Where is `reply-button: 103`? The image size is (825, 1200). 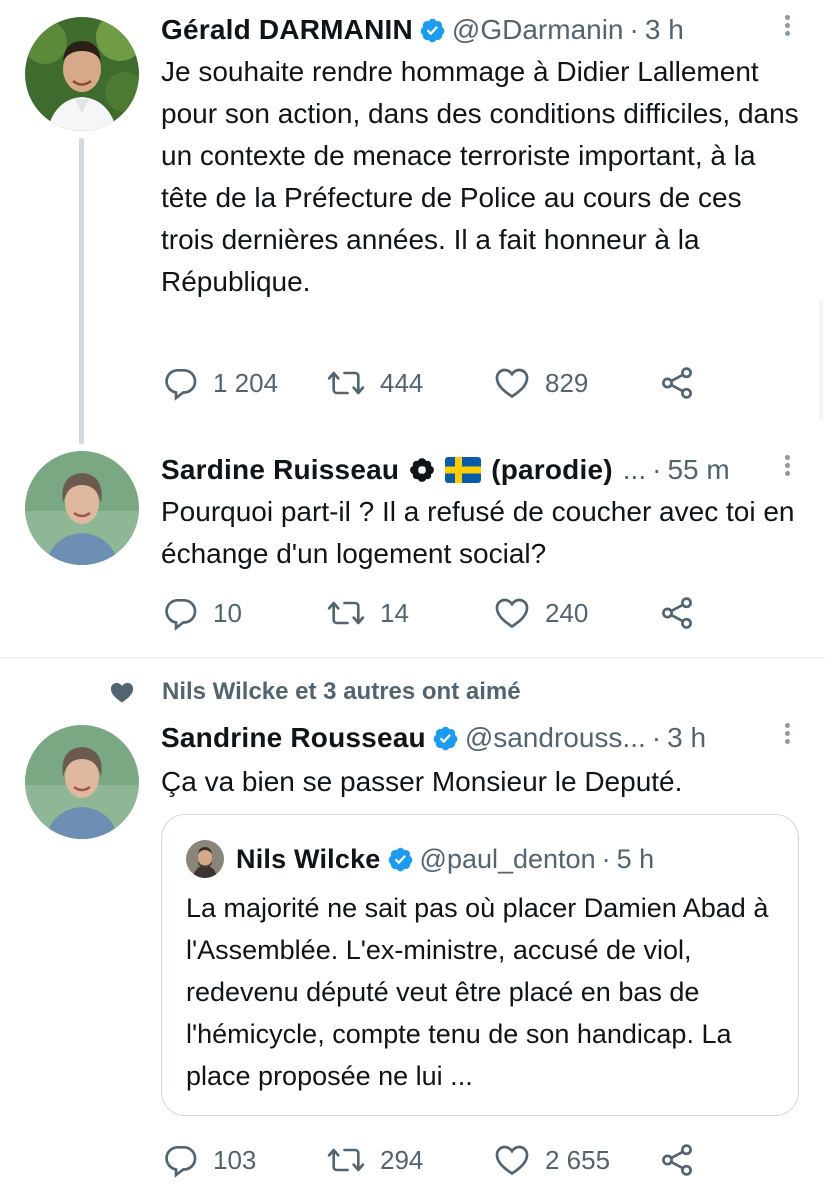 reply-button: 103 is located at coordinates (208, 1160).